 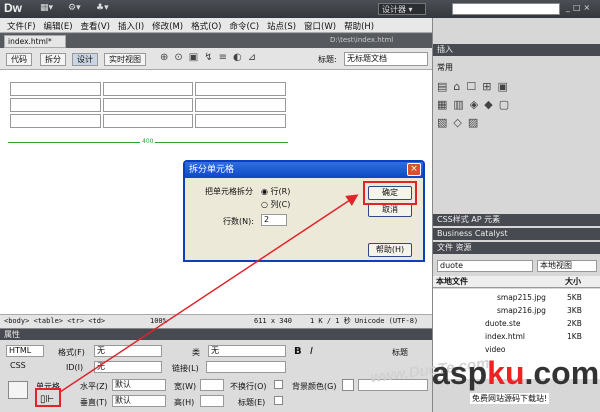 I want to click on document-tab: index.html*, so click(x=35, y=41).